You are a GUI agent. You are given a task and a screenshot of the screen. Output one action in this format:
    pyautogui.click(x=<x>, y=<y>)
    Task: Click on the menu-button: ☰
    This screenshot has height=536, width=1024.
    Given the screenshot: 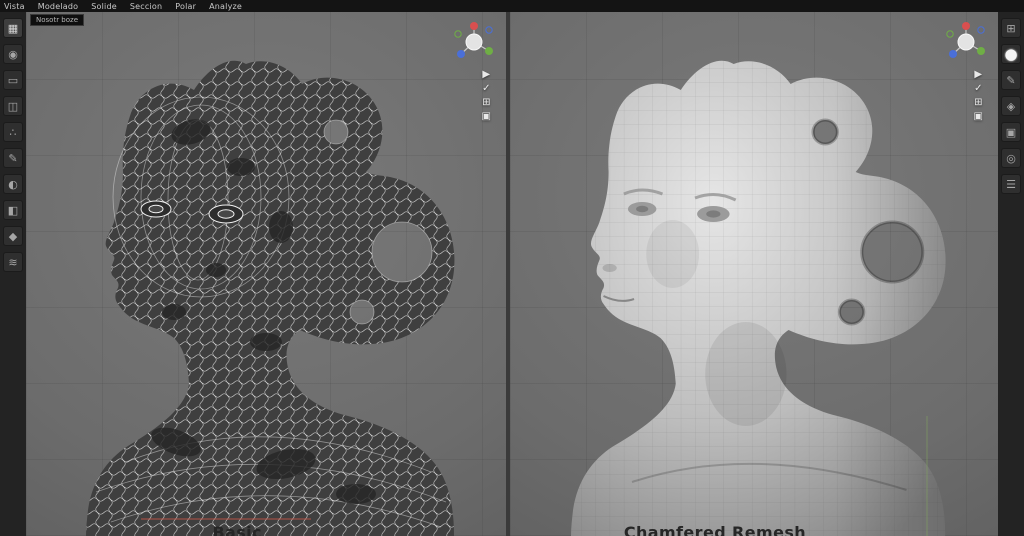 What is the action you would take?
    pyautogui.click(x=1011, y=184)
    